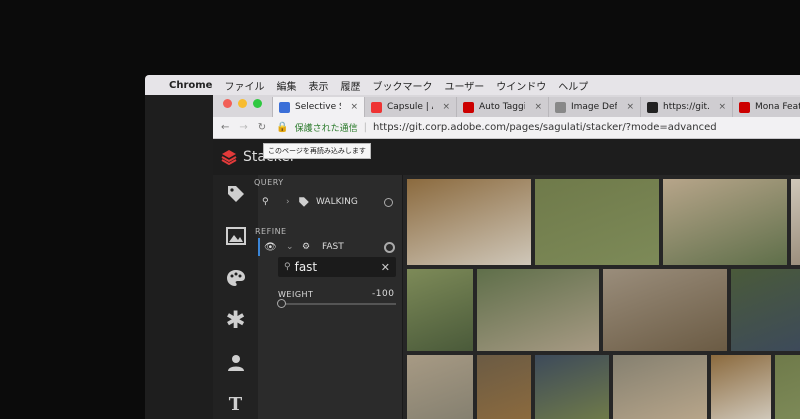 This screenshot has width=800, height=419. I want to click on lock-icon: 🔒, so click(282, 127).